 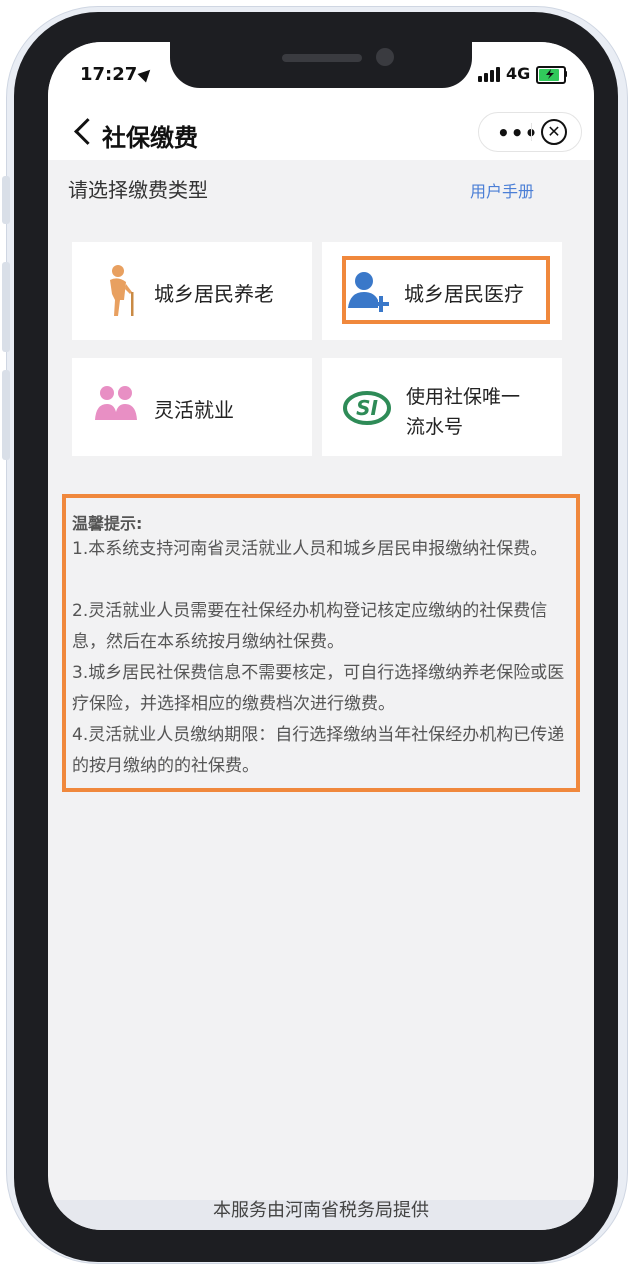 I want to click on side-button-volume-up, so click(x=6, y=307).